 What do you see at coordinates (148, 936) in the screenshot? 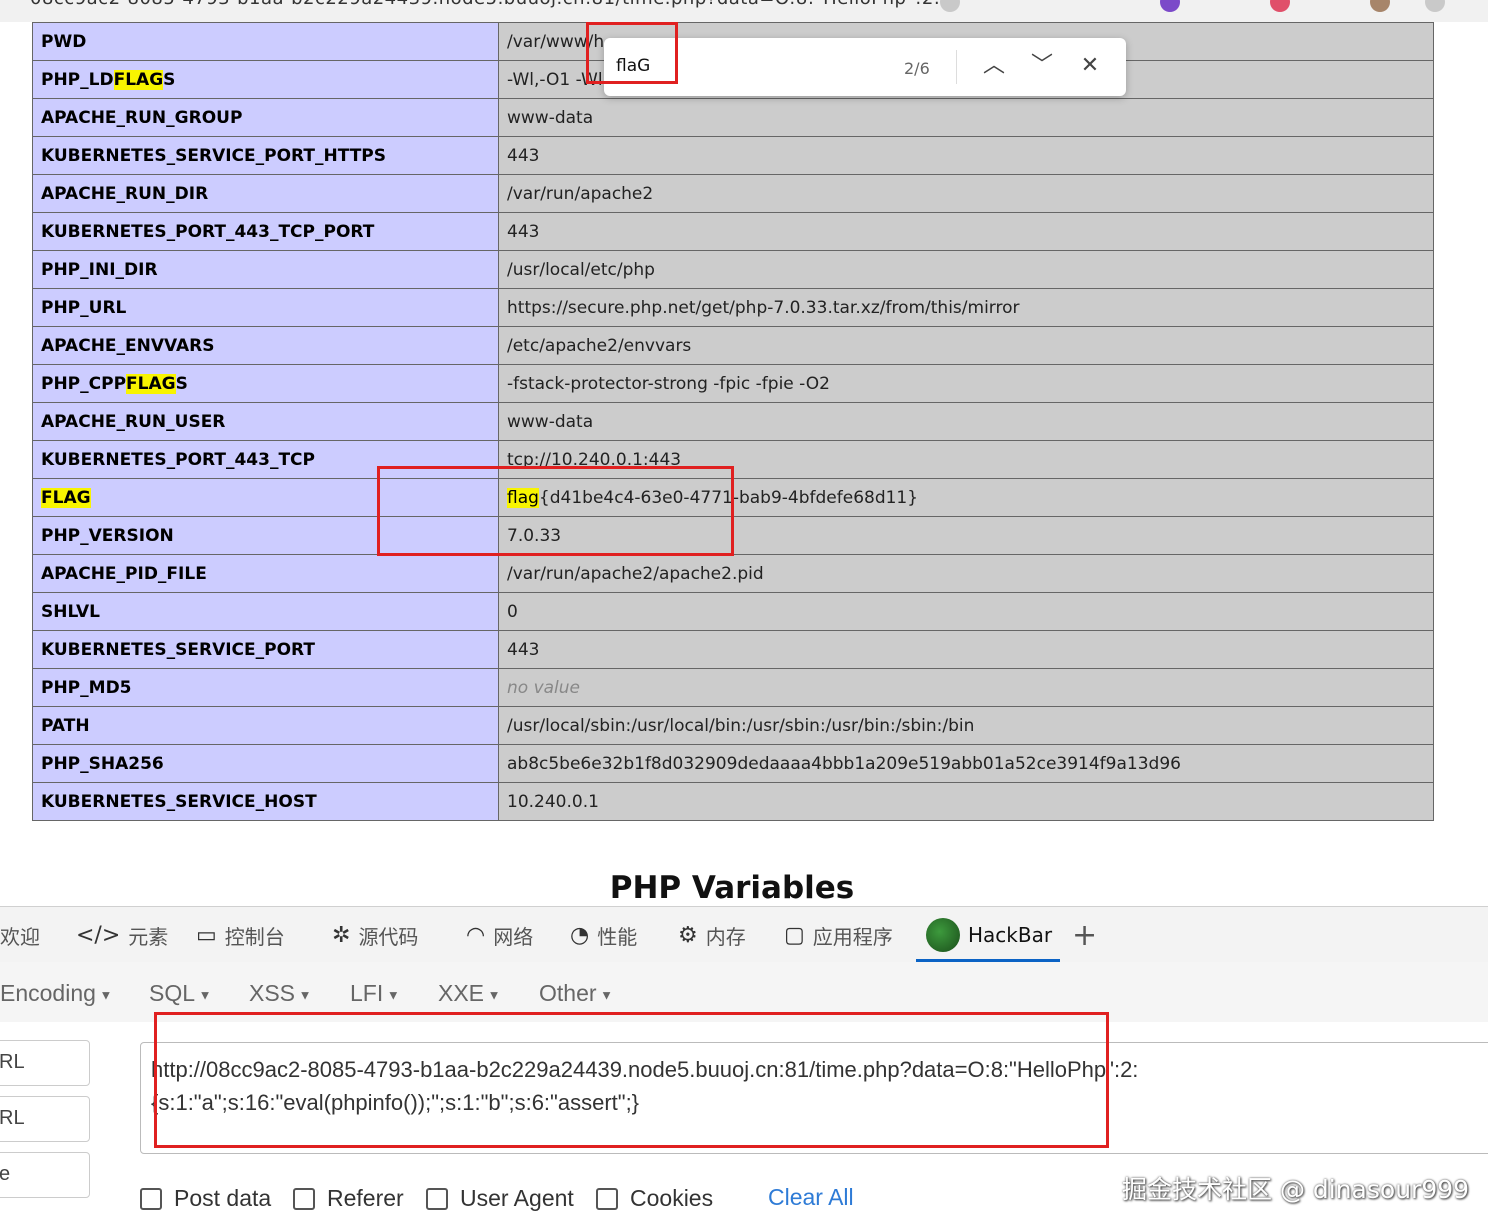
I see `tab-label: 元素` at bounding box center [148, 936].